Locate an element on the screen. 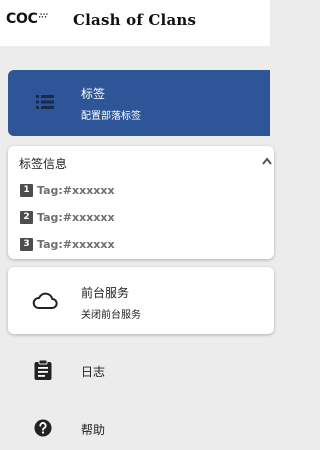 This screenshot has height=450, width=320. list-icon is located at coordinates (45, 102).